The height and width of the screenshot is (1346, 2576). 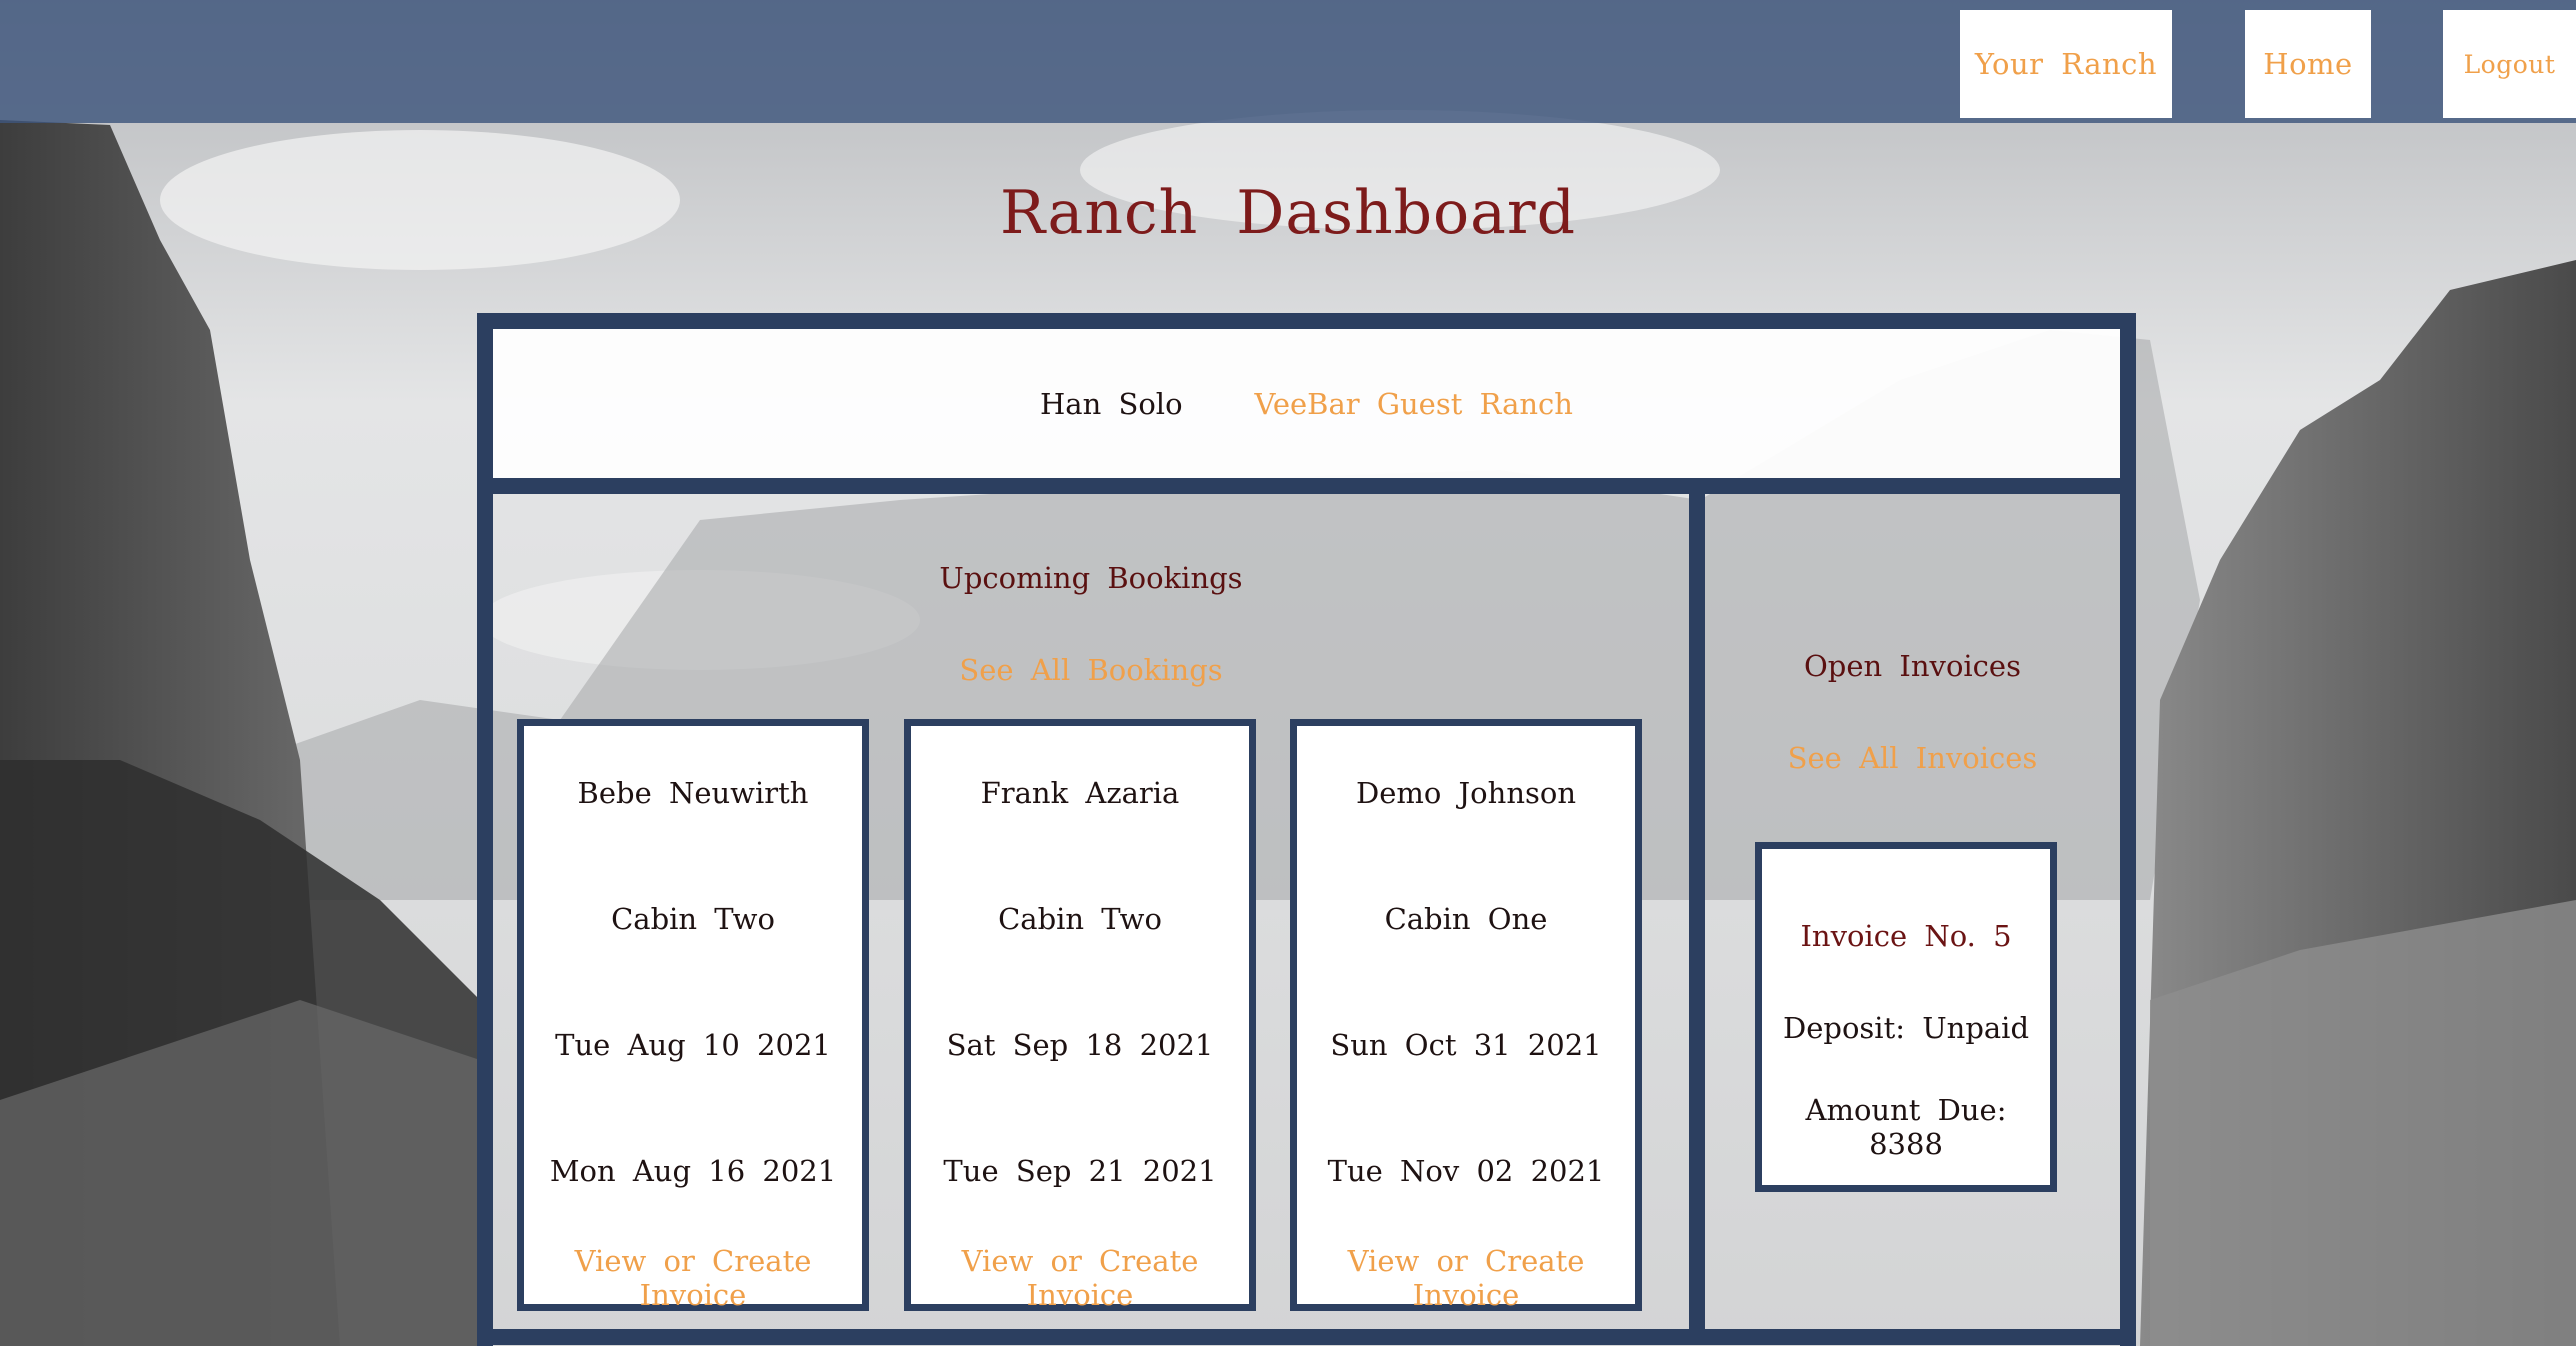 What do you see at coordinates (1111, 403) in the screenshot?
I see `owner-name: Han Solo` at bounding box center [1111, 403].